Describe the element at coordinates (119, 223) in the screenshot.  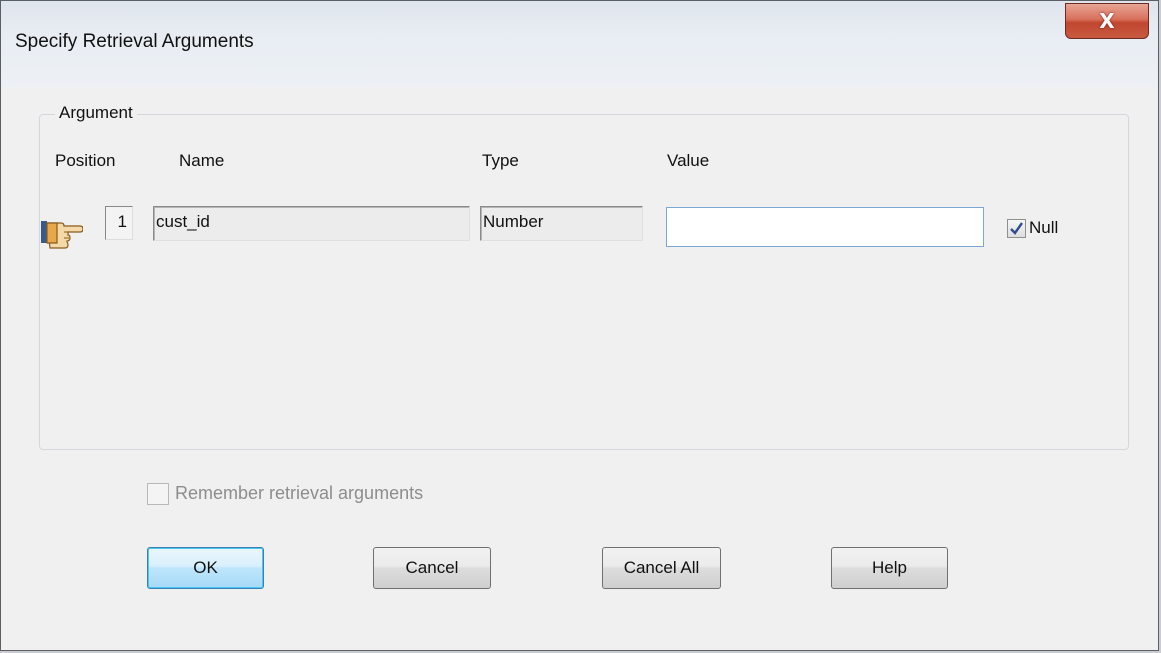
I see `position-field: 1` at that location.